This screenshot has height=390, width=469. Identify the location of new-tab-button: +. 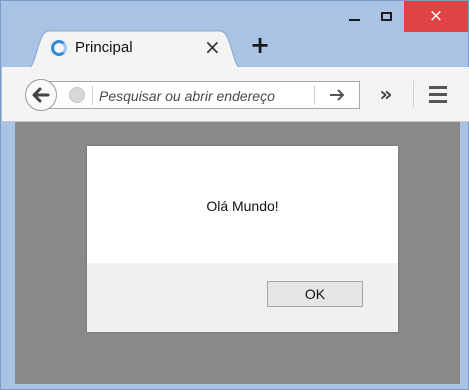
(260, 45).